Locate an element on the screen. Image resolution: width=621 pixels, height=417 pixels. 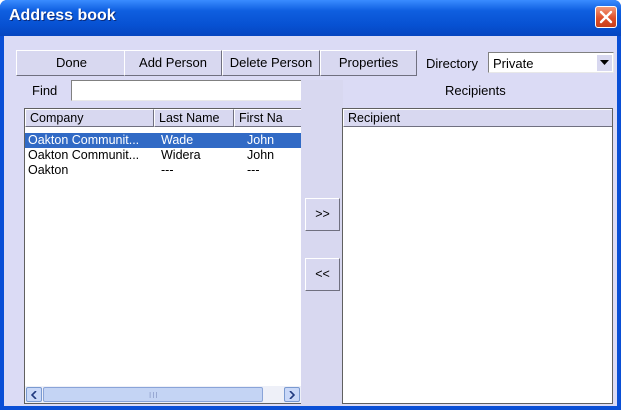
column-header-recipient: Recipient is located at coordinates (477, 118).